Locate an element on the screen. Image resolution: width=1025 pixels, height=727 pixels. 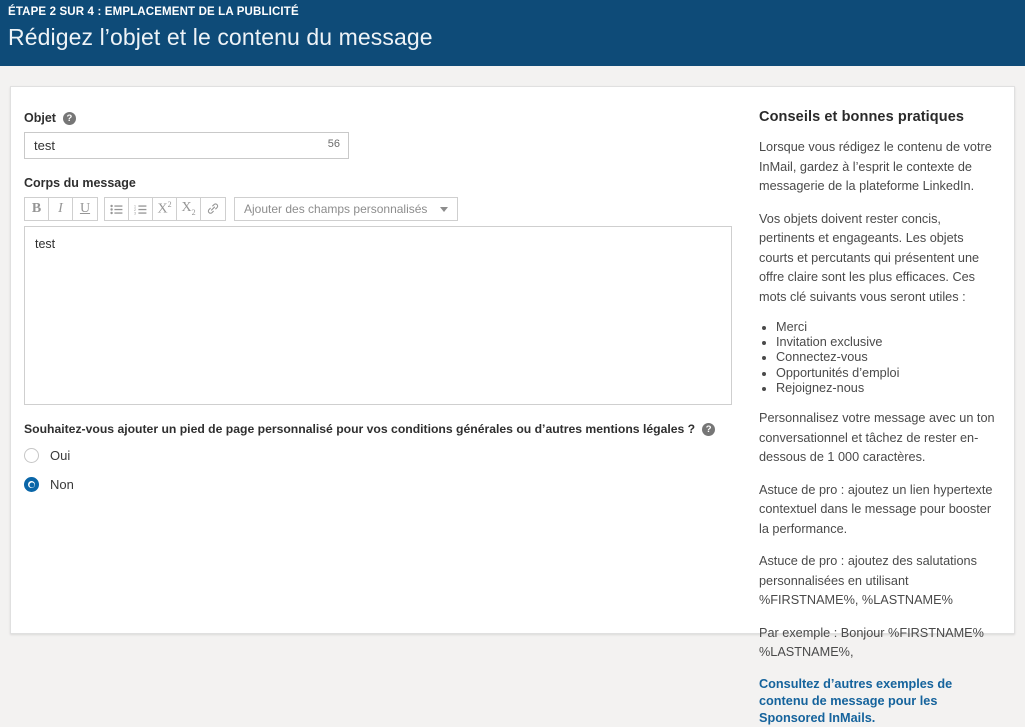
subject-field-wrapper: 56 is located at coordinates (186, 145).